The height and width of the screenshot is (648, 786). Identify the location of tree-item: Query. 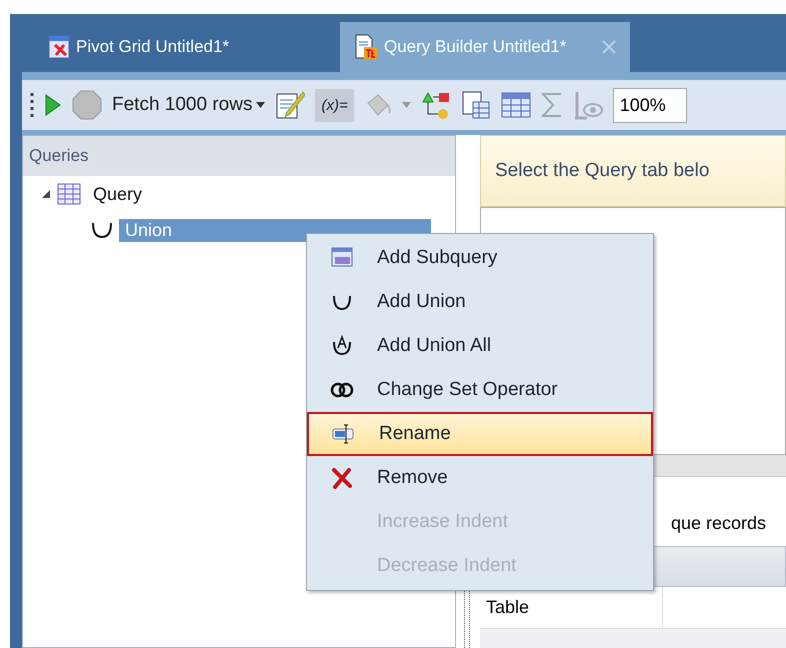
(117, 194).